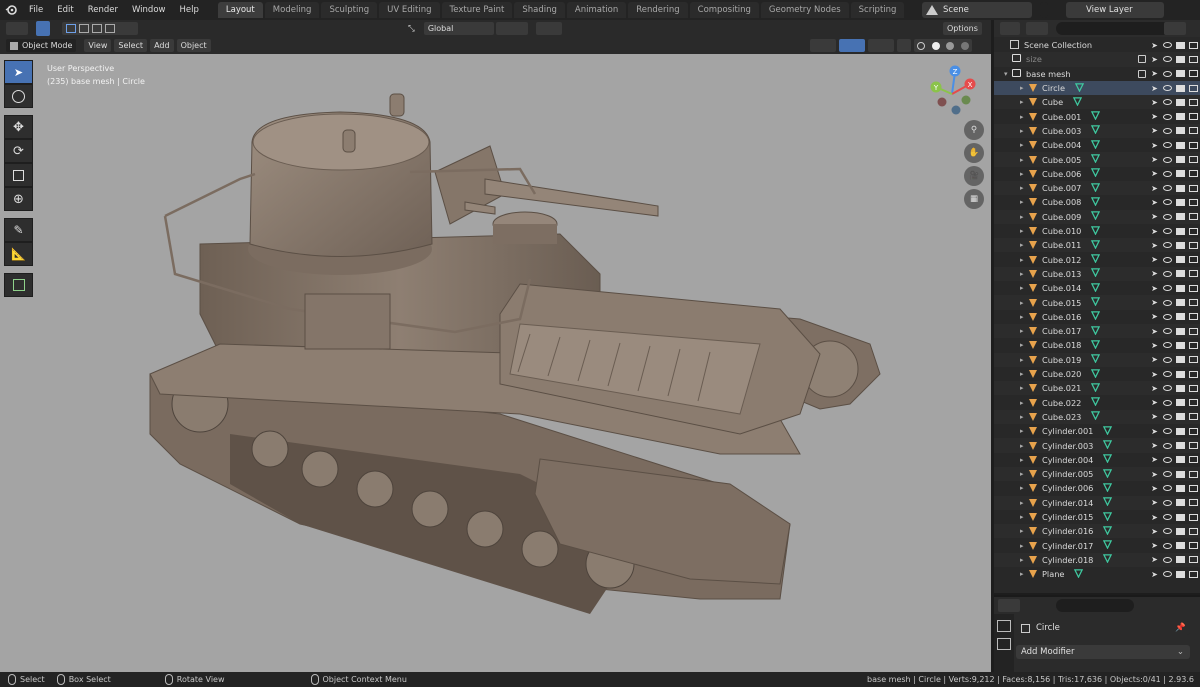 The width and height of the screenshot is (1200, 687). What do you see at coordinates (1097, 174) in the screenshot?
I see `outliner-object-row: ▸ Cube.006 ➤` at bounding box center [1097, 174].